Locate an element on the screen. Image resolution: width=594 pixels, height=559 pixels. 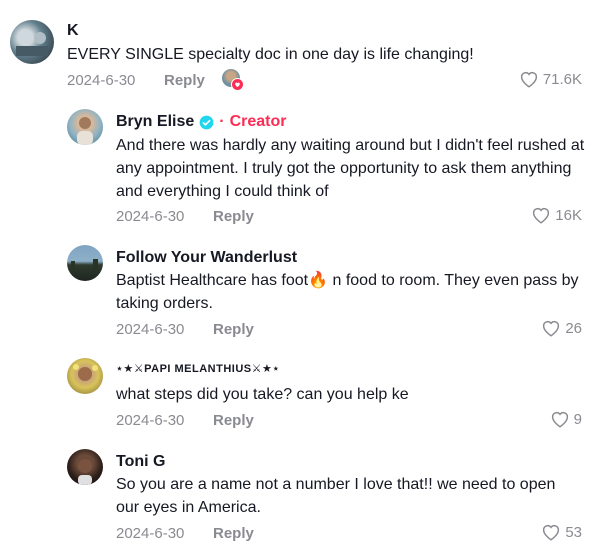
like-count: 53 is located at coordinates (573, 532).